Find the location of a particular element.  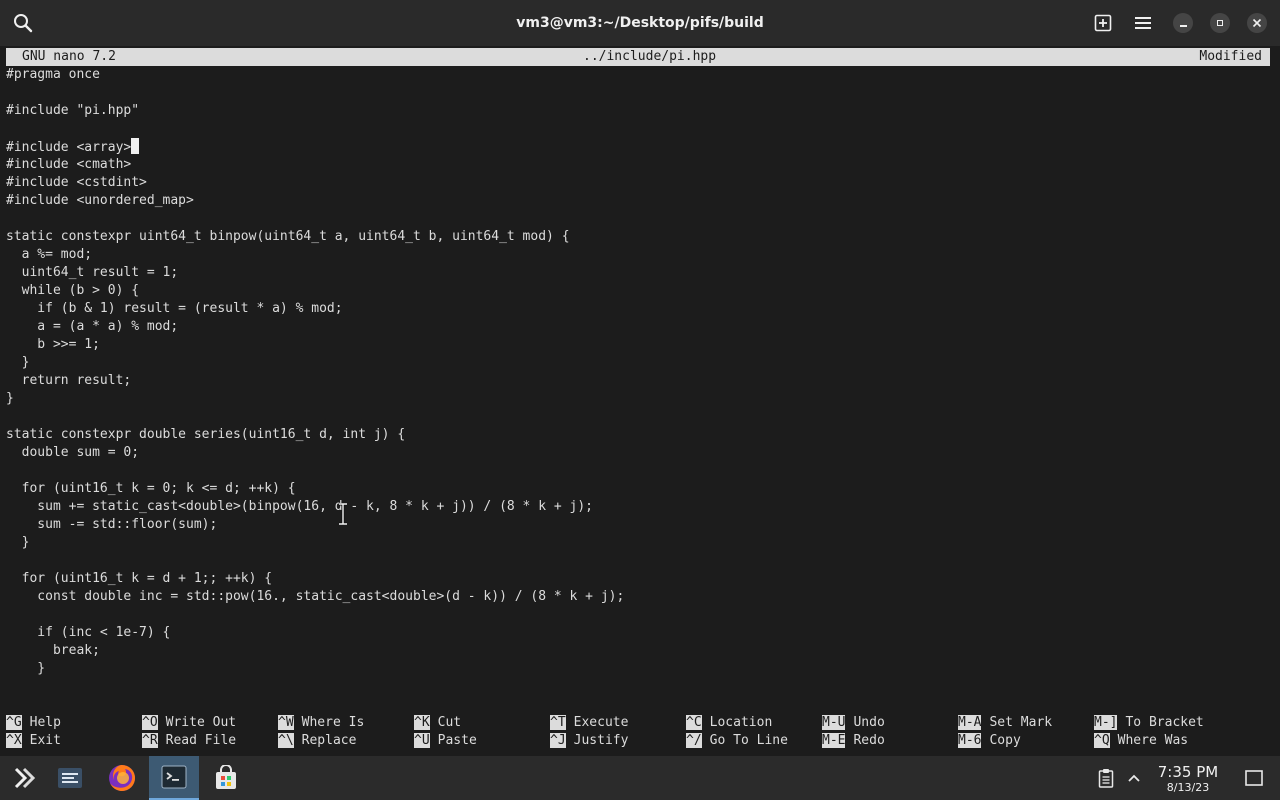

shortcut-label: Paste is located at coordinates (457, 740).